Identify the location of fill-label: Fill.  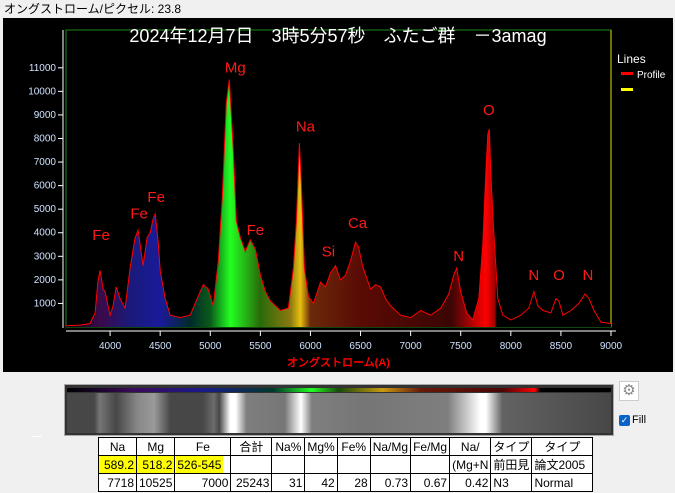
(639, 420).